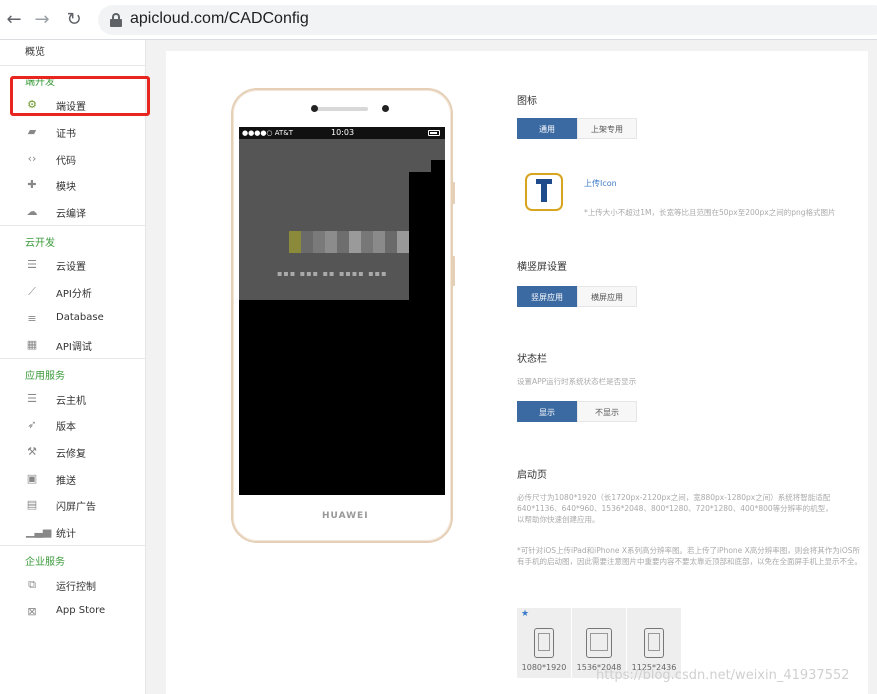  Describe the element at coordinates (607, 128) in the screenshot. I see `tab-store-release: 上架专用` at that location.